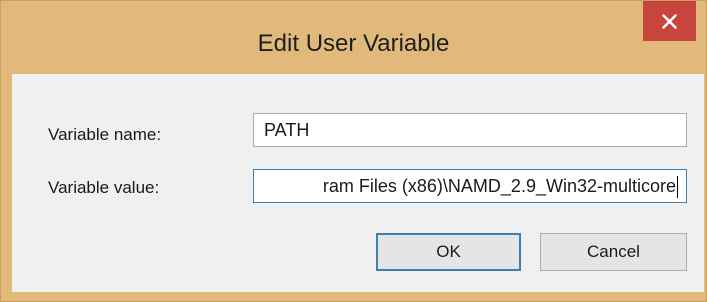  I want to click on variable-name-label: Variable name:, so click(105, 134).